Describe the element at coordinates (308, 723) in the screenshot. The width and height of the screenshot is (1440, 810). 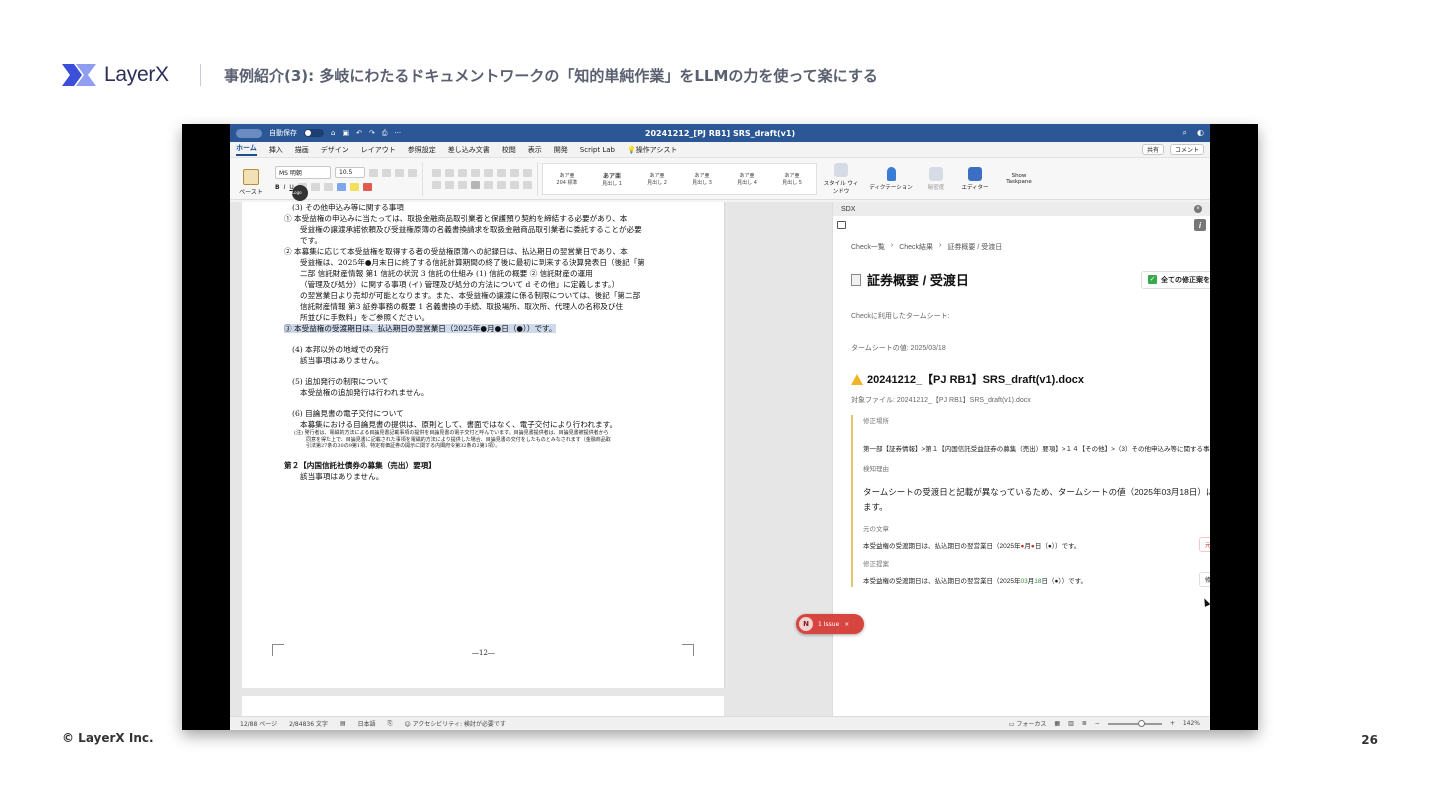
I see `word-count: 2/84836 文字` at that location.